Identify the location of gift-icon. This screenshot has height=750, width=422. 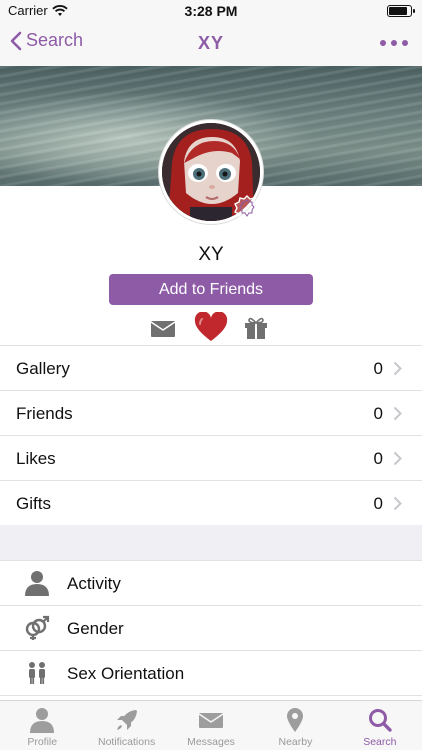
(256, 328).